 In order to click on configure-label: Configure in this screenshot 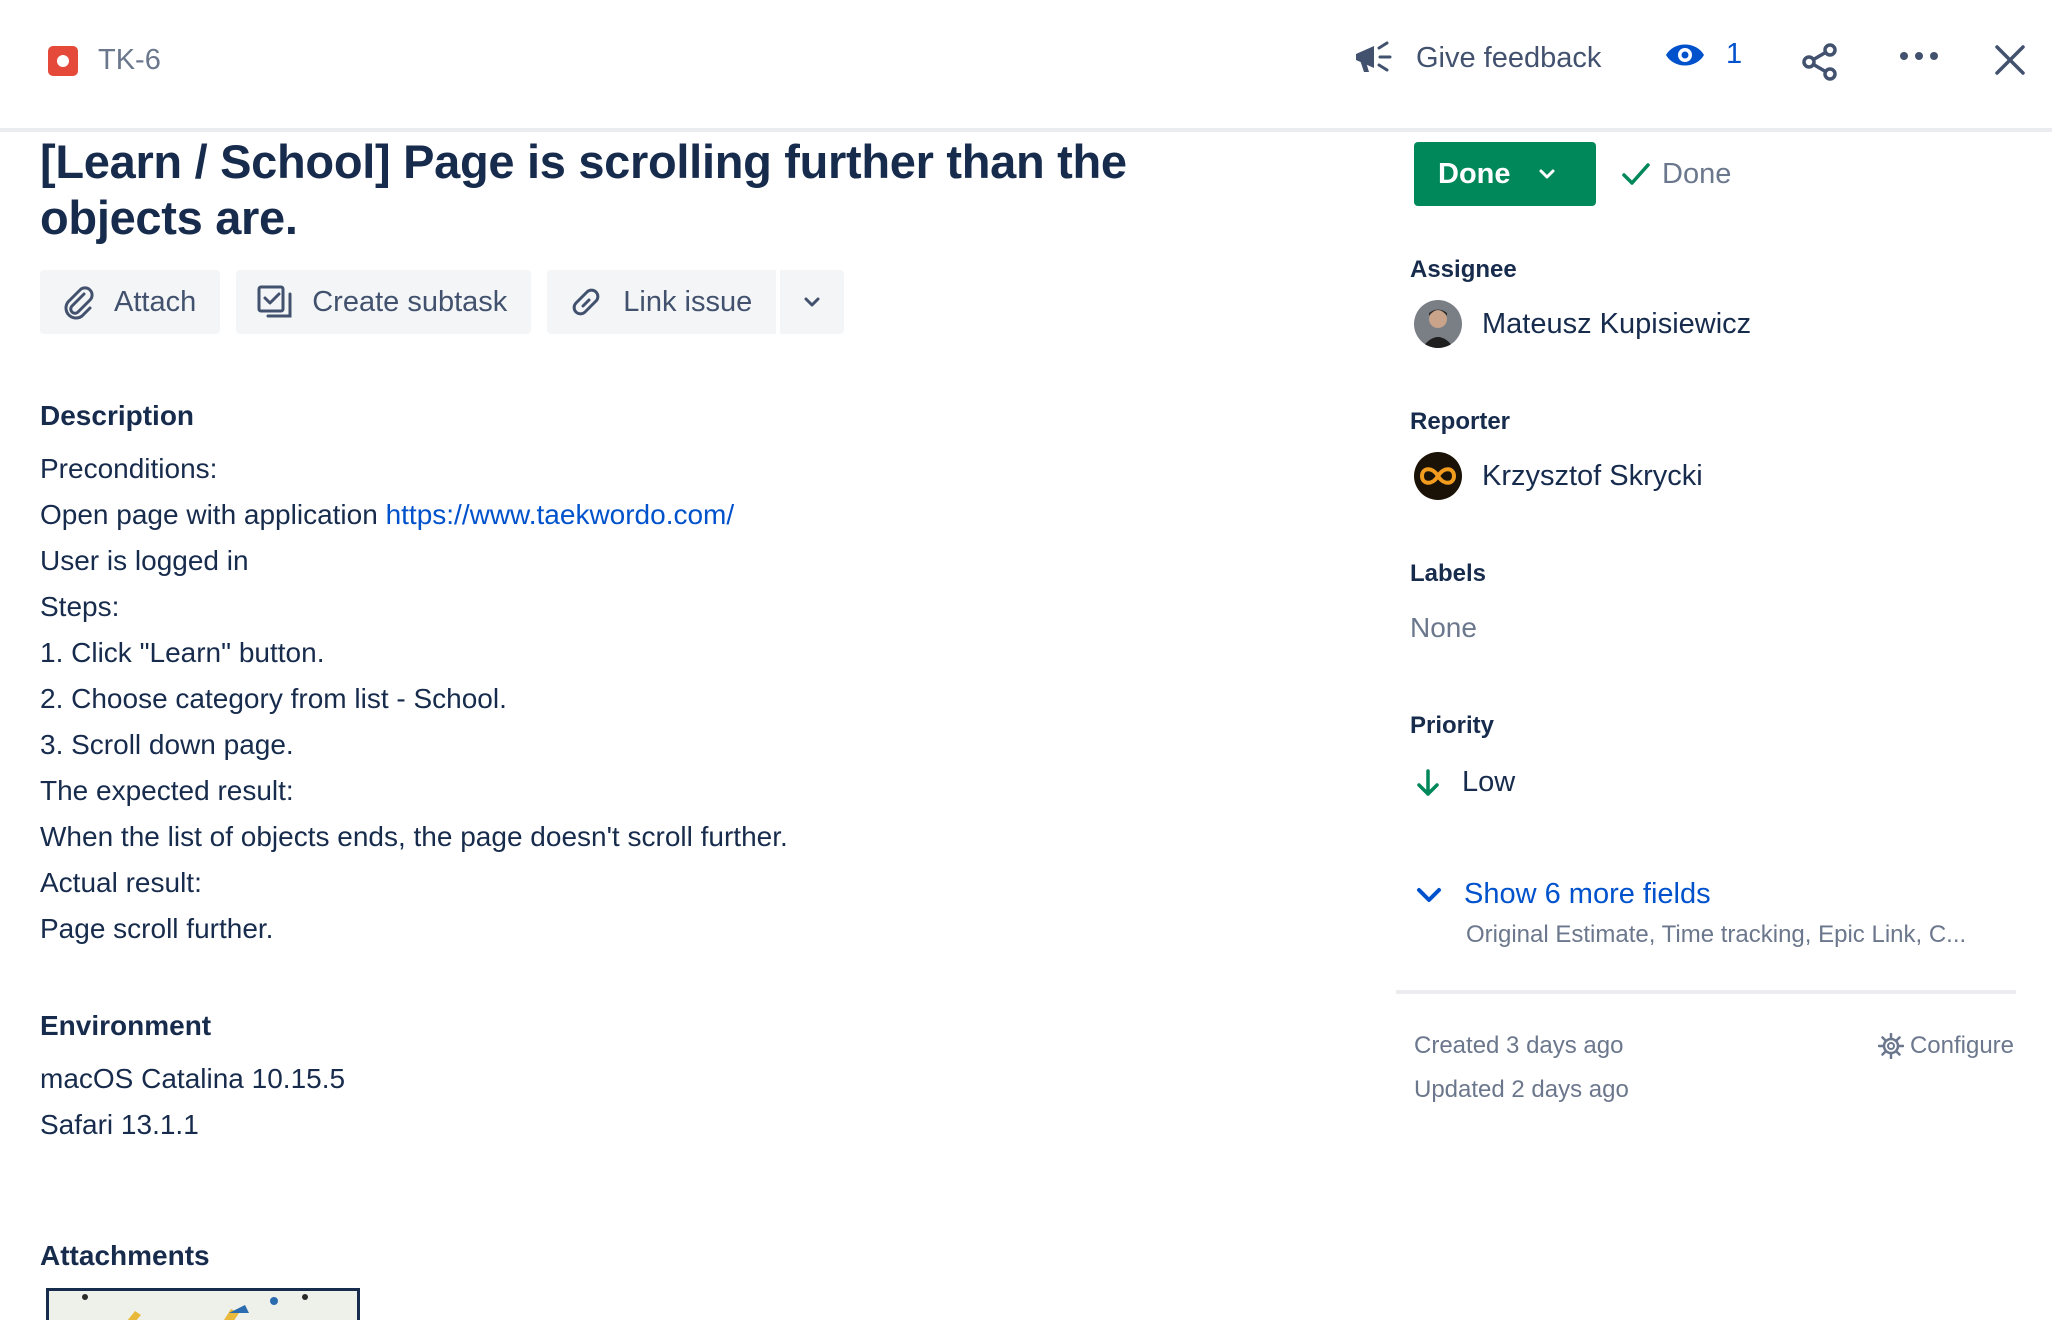, I will do `click(1961, 1045)`.